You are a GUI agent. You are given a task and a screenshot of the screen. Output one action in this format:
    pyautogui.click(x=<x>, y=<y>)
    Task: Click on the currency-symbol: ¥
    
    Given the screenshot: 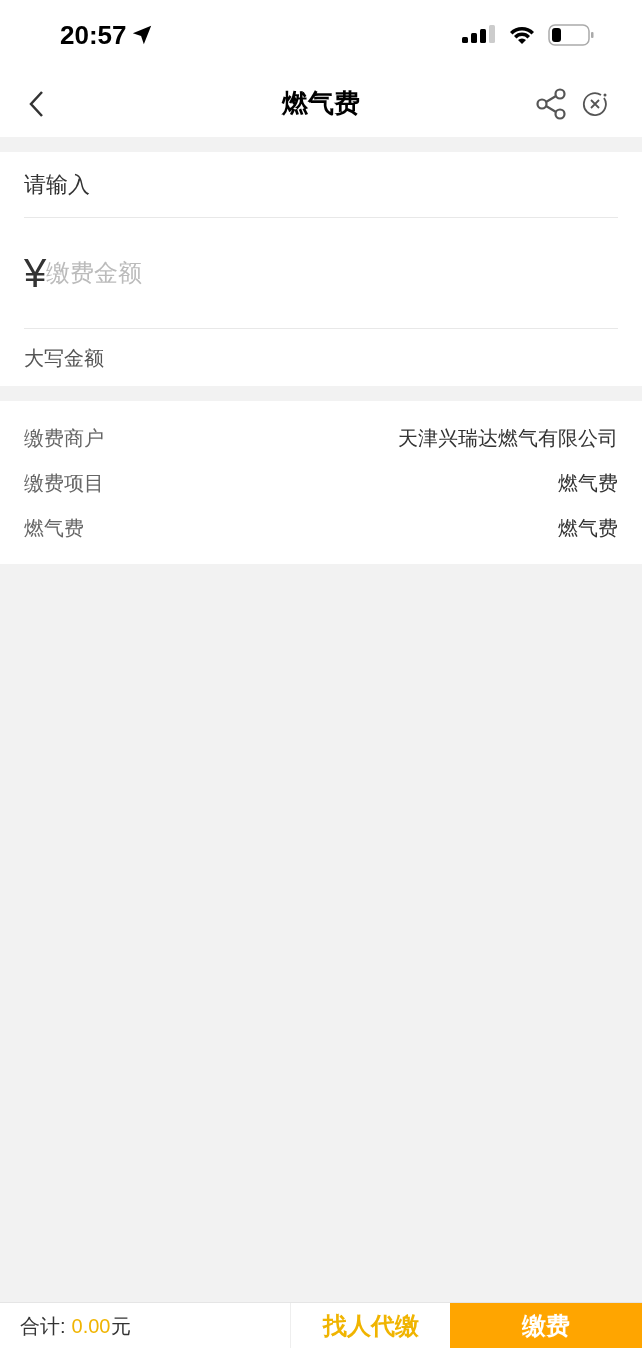 What is the action you would take?
    pyautogui.click(x=35, y=273)
    